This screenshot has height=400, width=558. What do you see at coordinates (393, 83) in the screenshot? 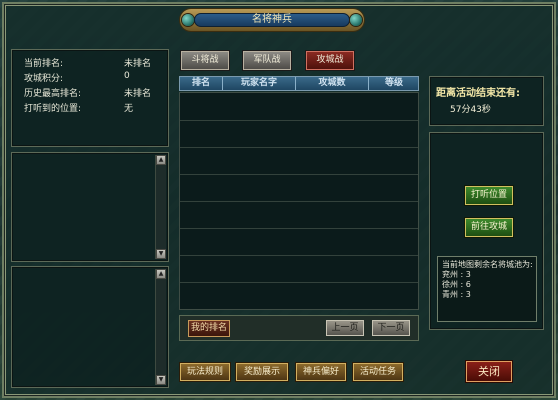
I see `column-header-level: 等级` at bounding box center [393, 83].